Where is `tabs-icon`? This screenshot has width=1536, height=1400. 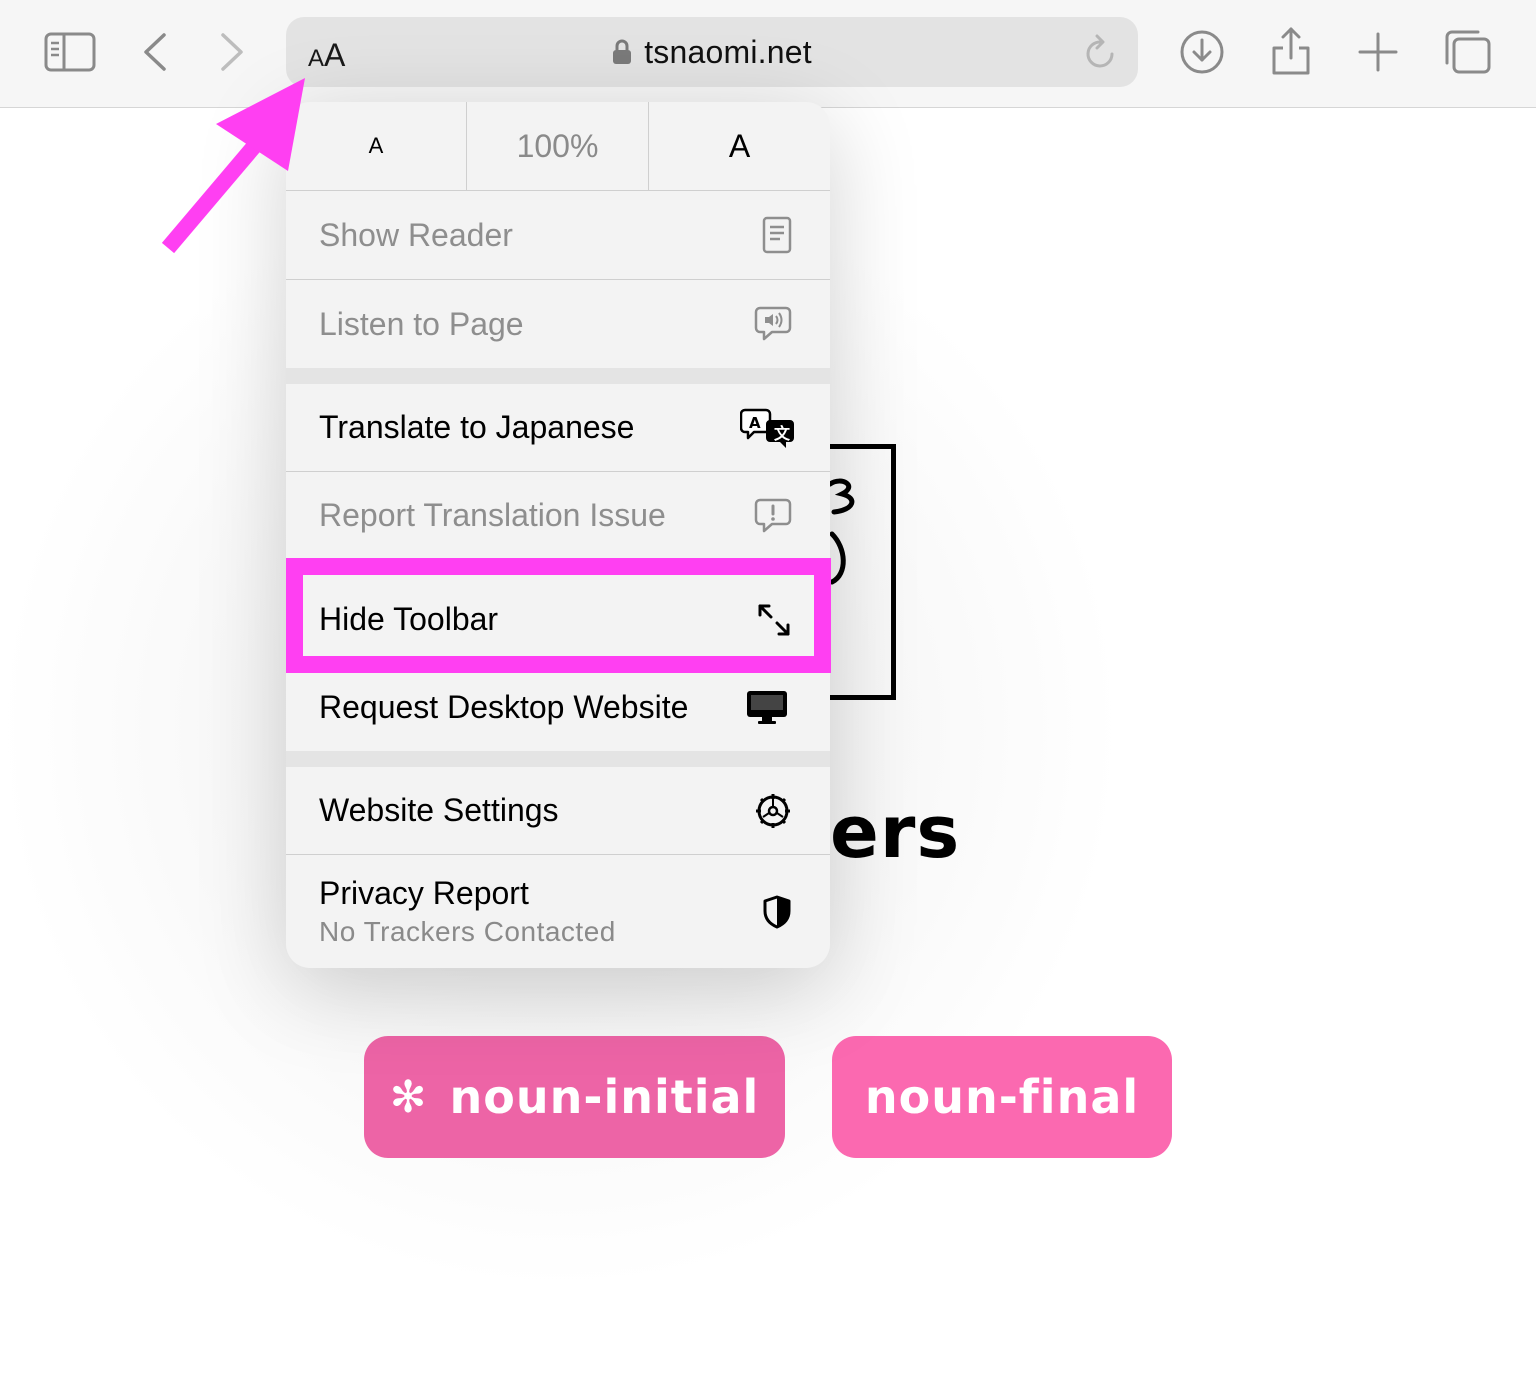
tabs-icon is located at coordinates (1468, 52).